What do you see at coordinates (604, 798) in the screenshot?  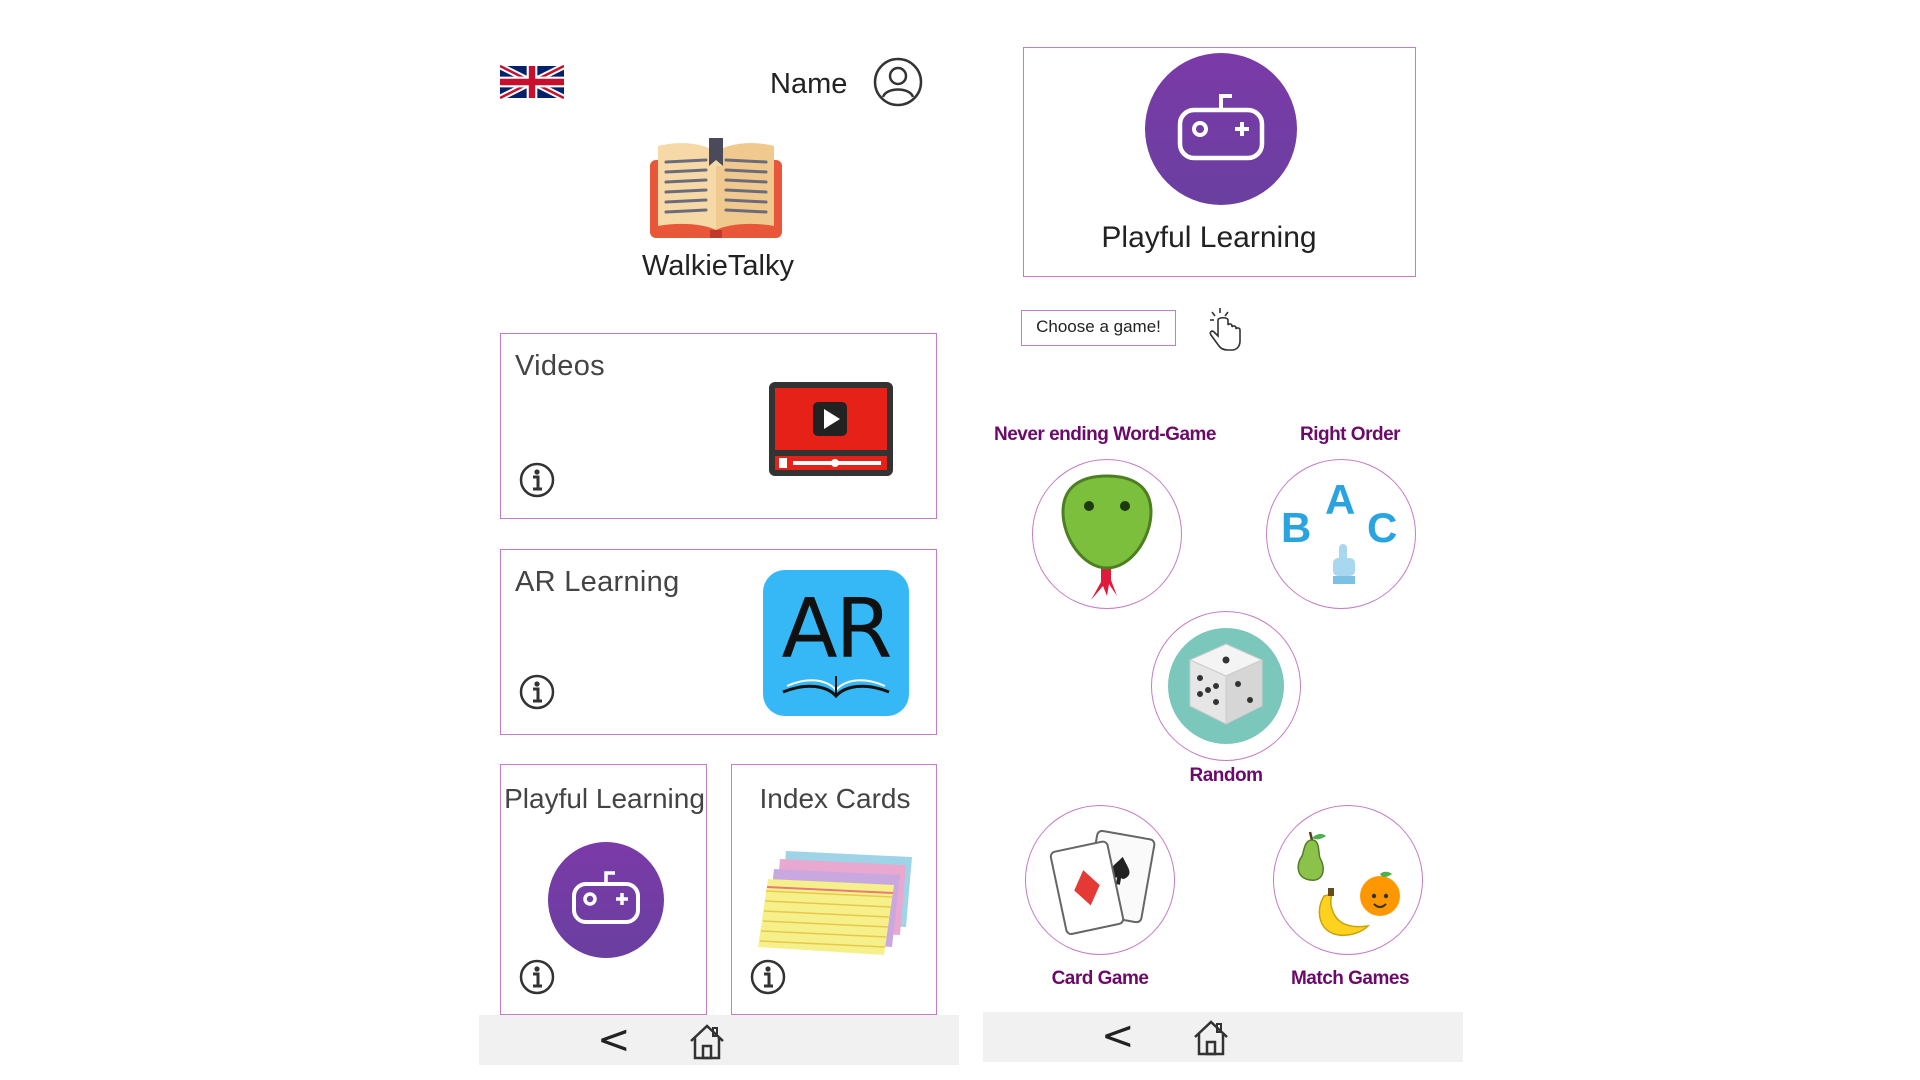 I see `playful-learning-card-title: Playful Learning` at bounding box center [604, 798].